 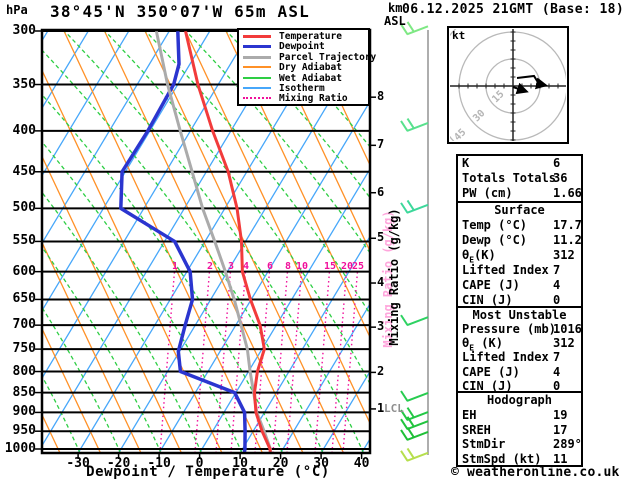 I want to click on table-row: Pressure (mb) 1016, so click(x=519, y=329).